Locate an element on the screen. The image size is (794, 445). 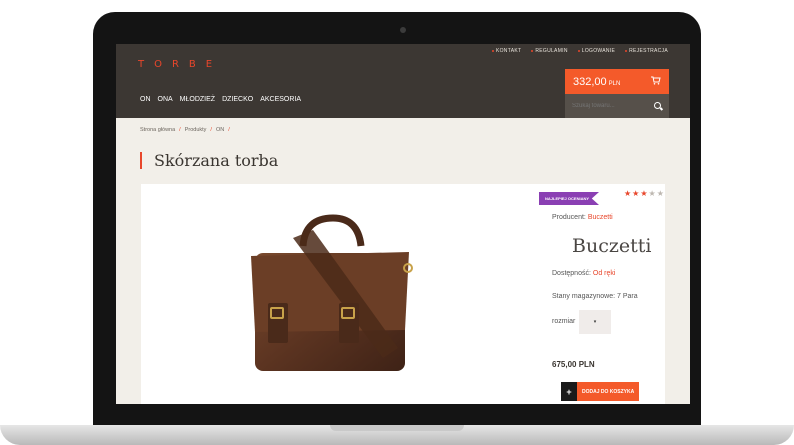
nav-item-dziecko: DZIECKO is located at coordinates (237, 99).